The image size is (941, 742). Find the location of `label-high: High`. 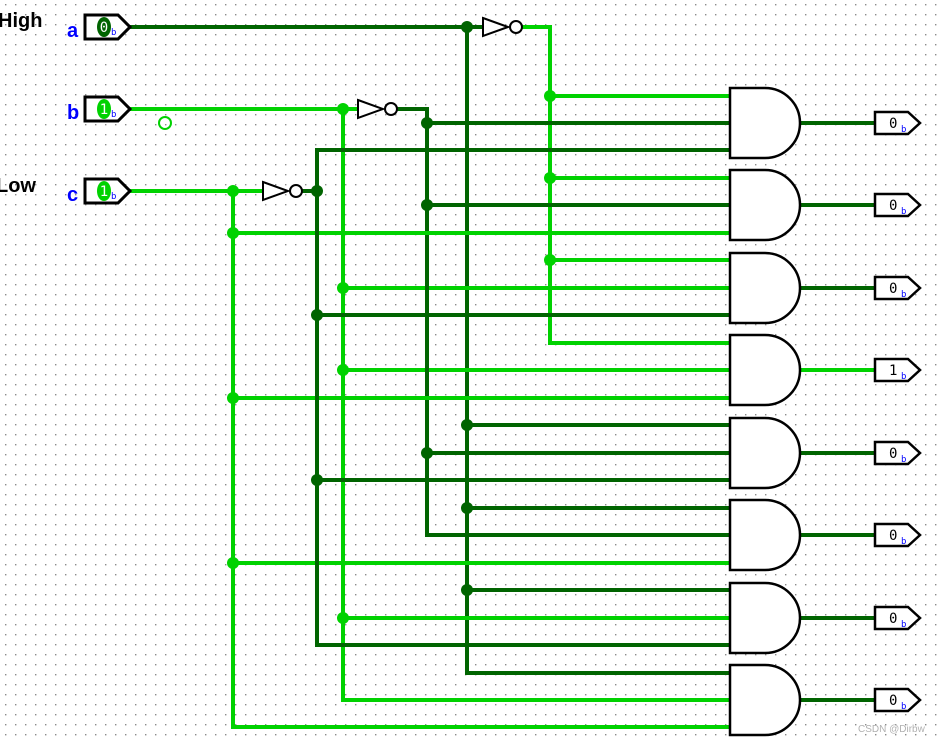

label-high: High is located at coordinates (21, 21).